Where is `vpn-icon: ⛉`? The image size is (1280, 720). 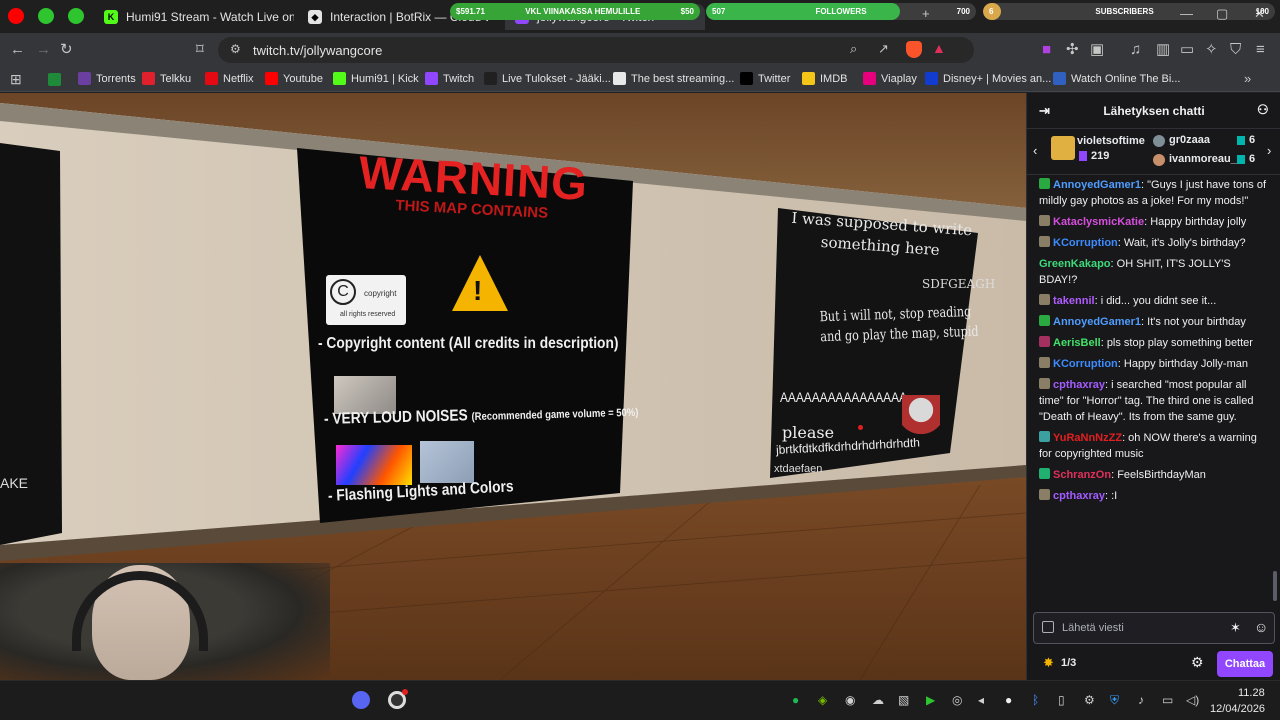 vpn-icon: ⛉ is located at coordinates (1235, 50).